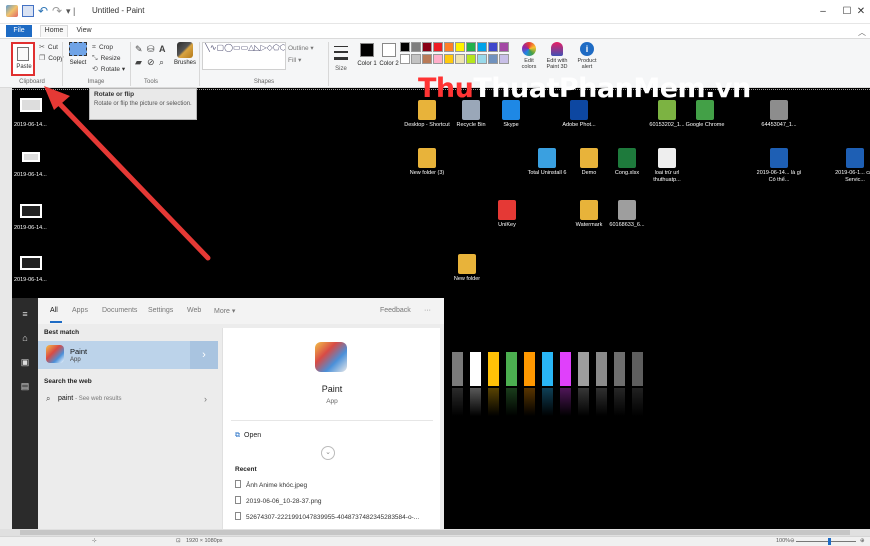 Image resolution: width=870 pixels, height=546 pixels. I want to click on zoom-out-icon: ⊖, so click(792, 541).